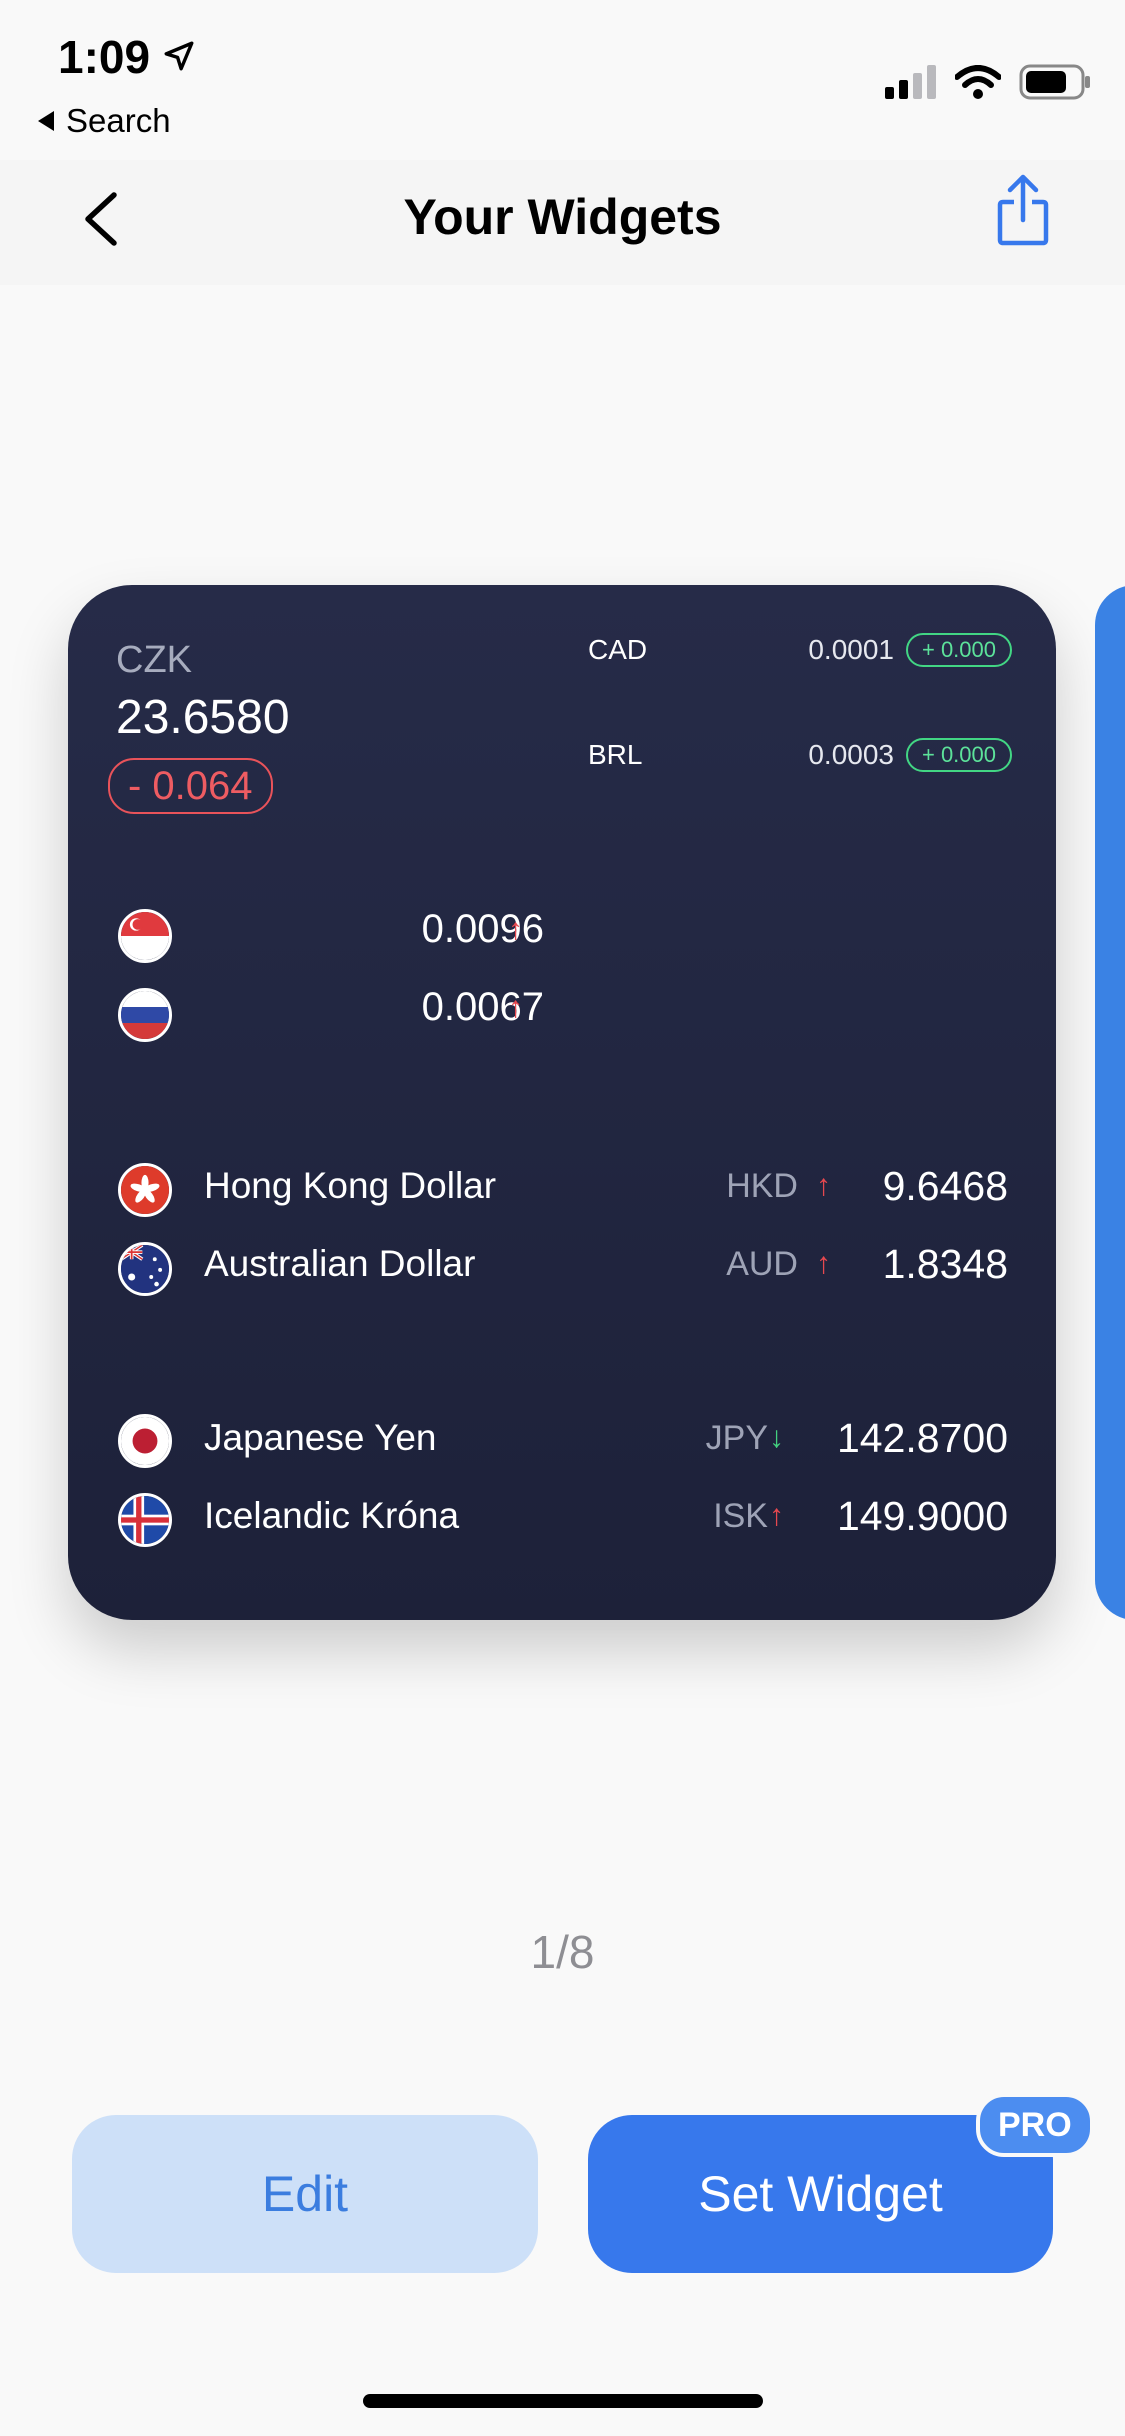  I want to click on russia-flag-icon, so click(145, 1015).